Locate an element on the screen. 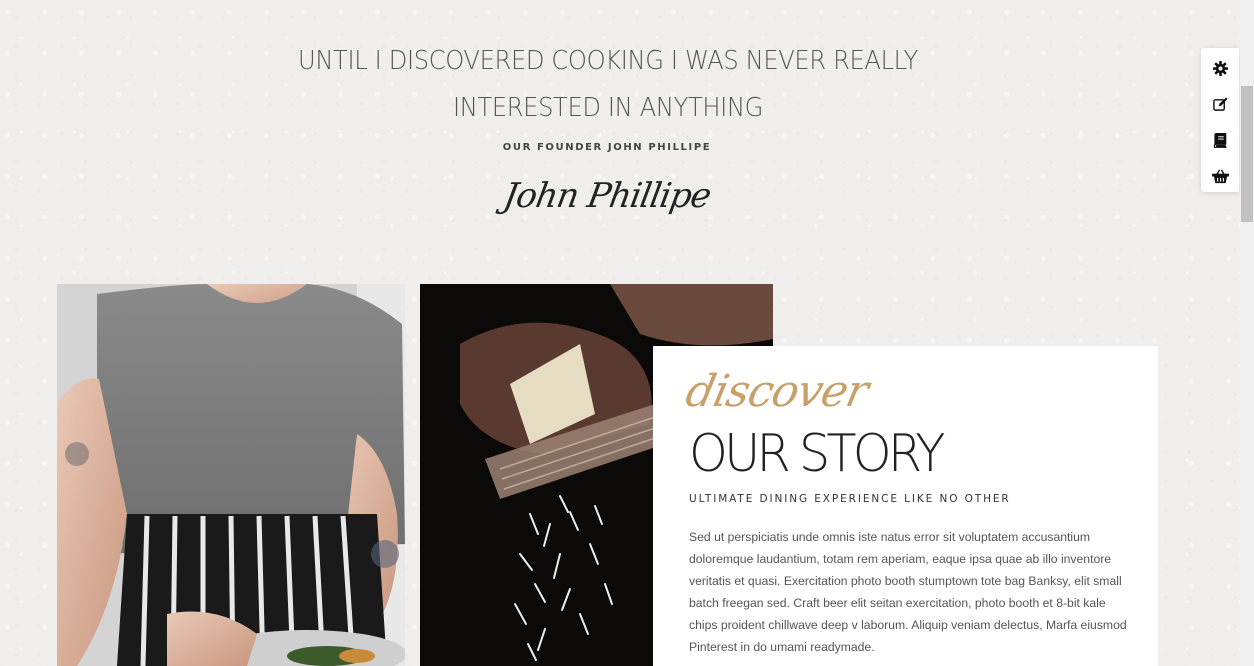 This screenshot has width=1254, height=666. discover-script: discover is located at coordinates (777, 391).